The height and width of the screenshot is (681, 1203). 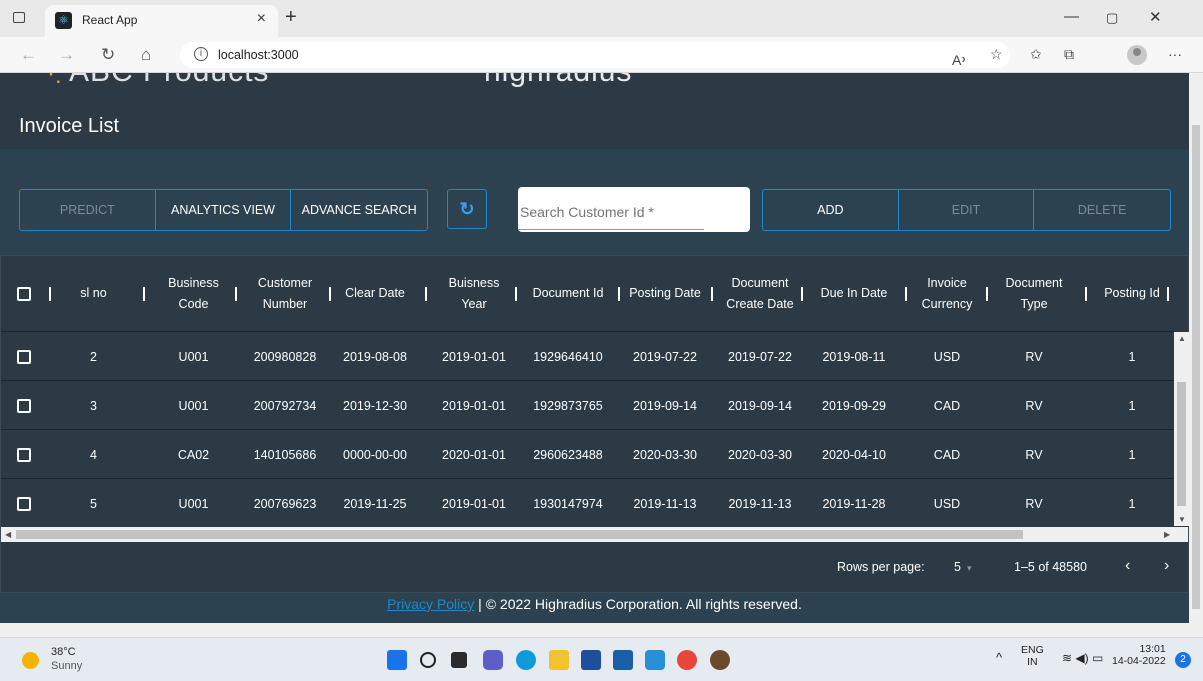 I want to click on search-icon, so click(x=428, y=660).